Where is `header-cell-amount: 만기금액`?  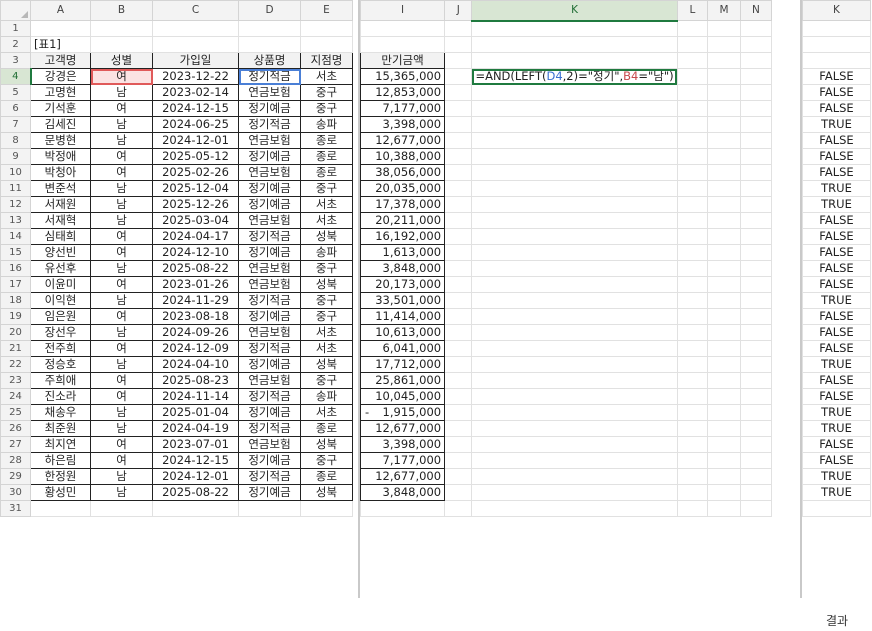
header-cell-amount: 만기금액 is located at coordinates (403, 60).